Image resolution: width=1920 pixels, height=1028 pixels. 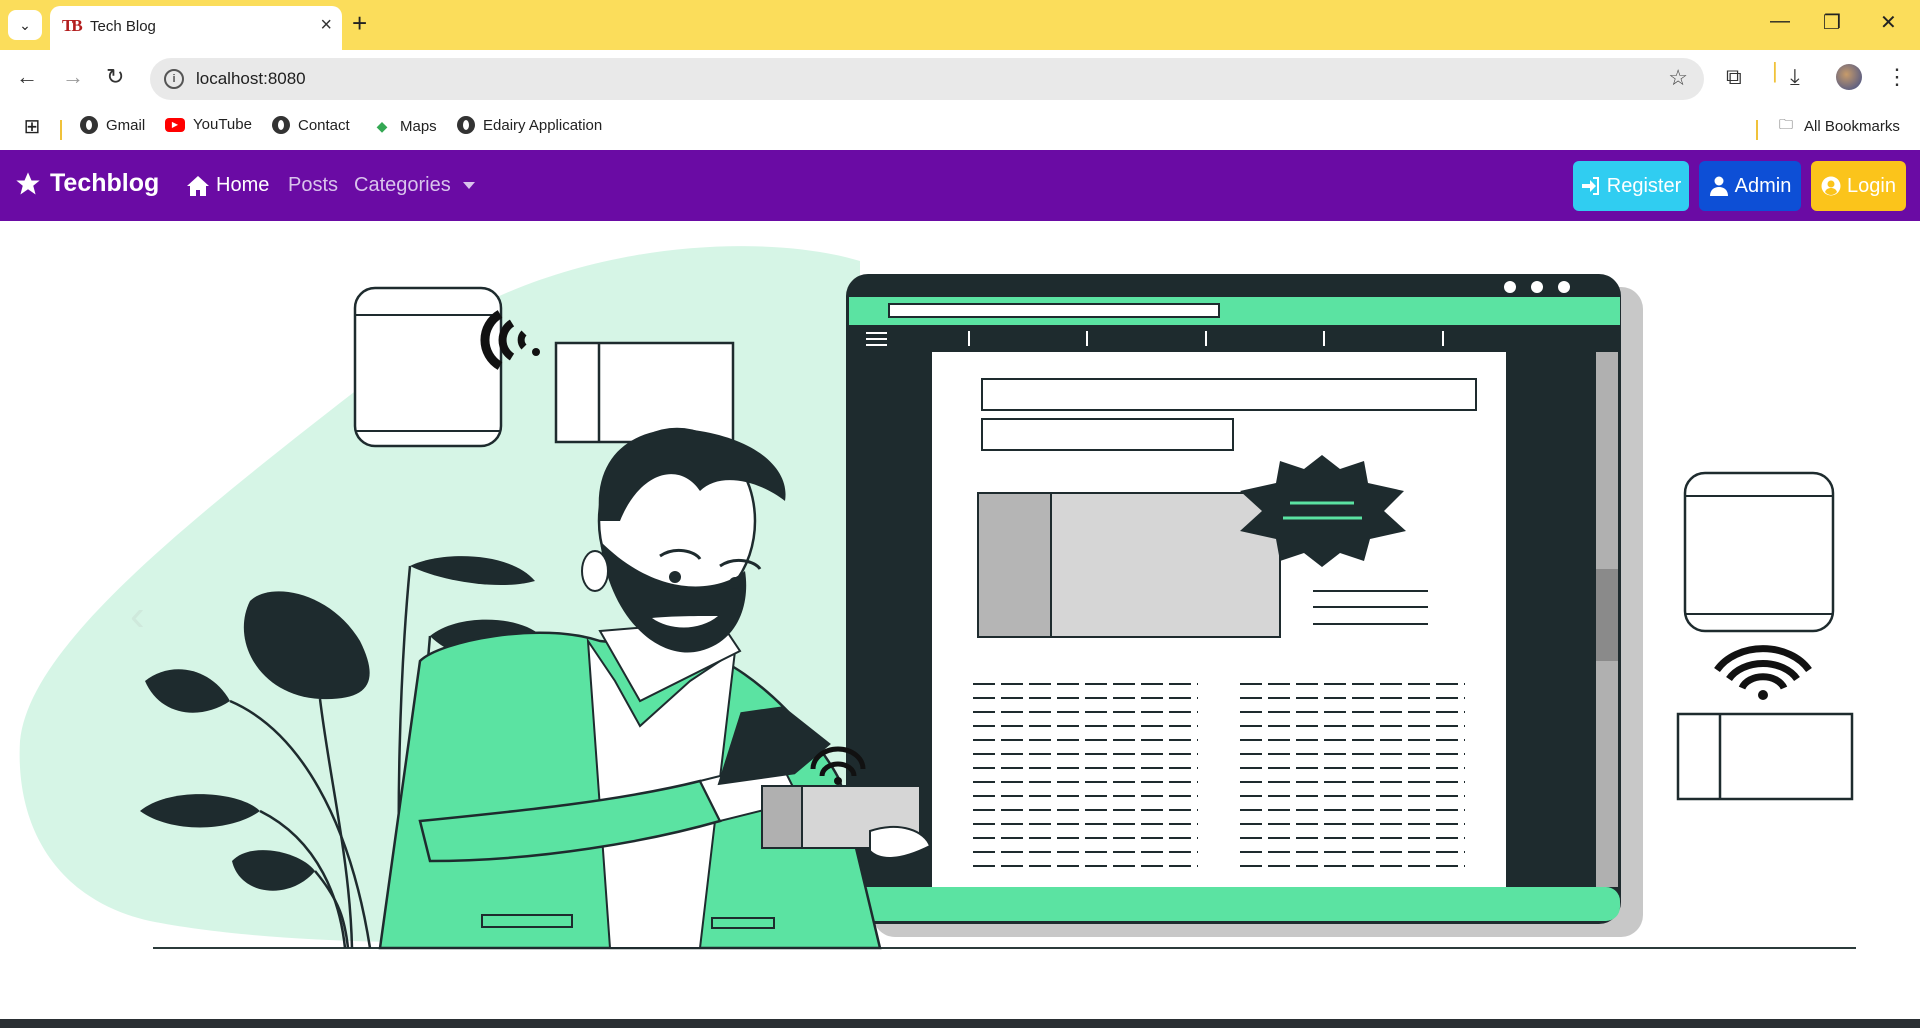 What do you see at coordinates (1888, 22) in the screenshot?
I see `close-window-icon: ✕` at bounding box center [1888, 22].